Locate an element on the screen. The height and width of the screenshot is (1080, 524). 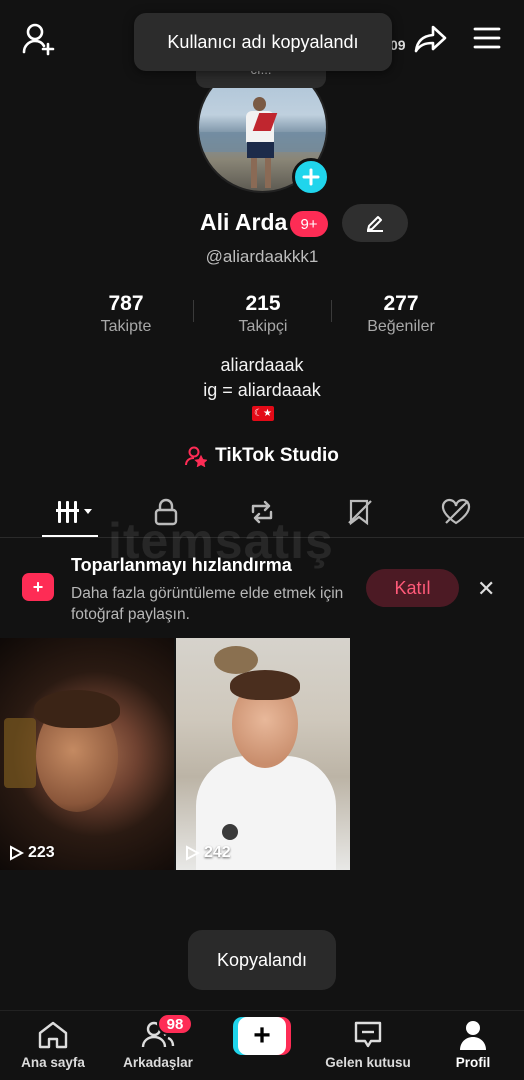
view-count-value: 242 is located at coordinates (217, 852).